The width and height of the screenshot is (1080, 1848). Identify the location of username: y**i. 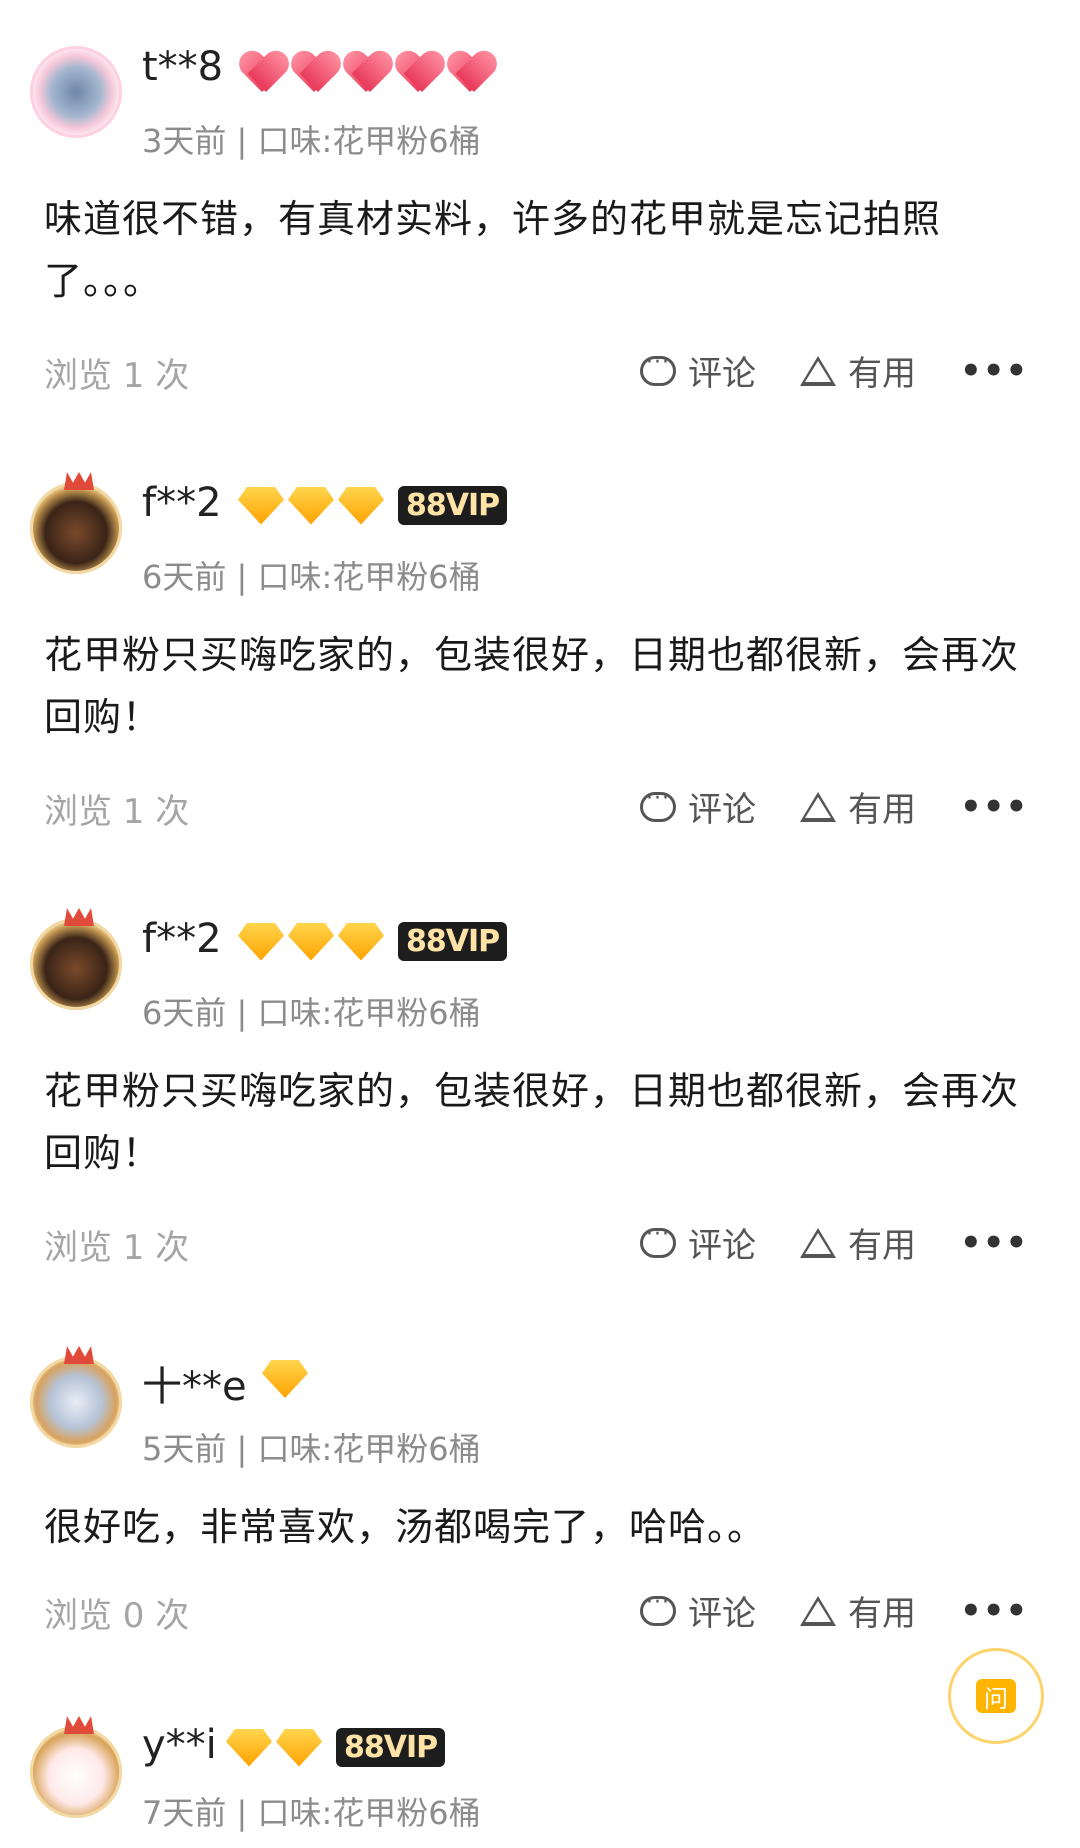
(179, 1745).